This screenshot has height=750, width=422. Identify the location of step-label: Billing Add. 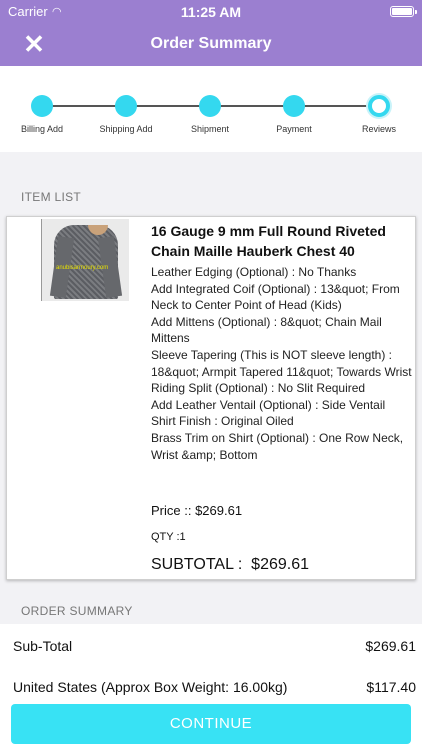
(42, 129).